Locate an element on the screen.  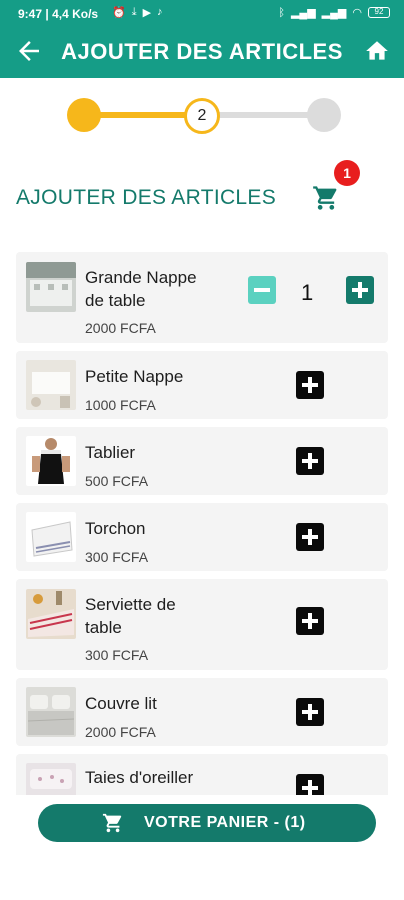
item-name: Tablier is located at coordinates (110, 452).